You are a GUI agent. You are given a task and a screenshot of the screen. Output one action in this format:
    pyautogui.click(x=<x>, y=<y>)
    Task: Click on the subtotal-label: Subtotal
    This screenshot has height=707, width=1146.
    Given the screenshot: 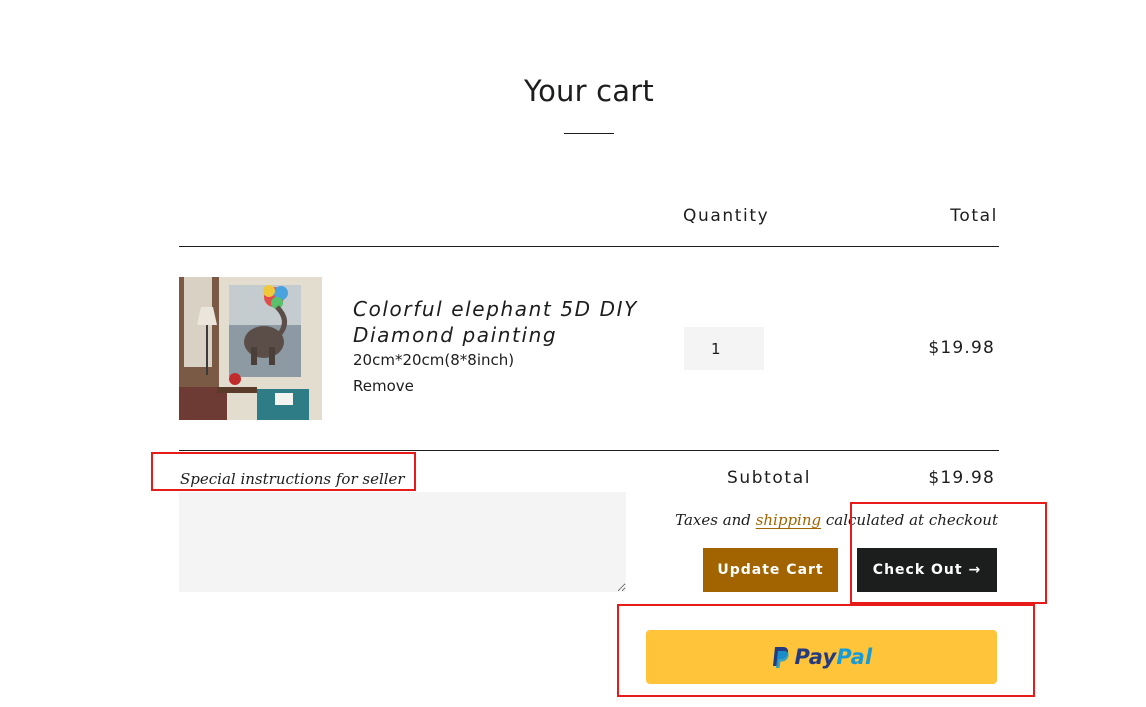 What is the action you would take?
    pyautogui.click(x=769, y=478)
    